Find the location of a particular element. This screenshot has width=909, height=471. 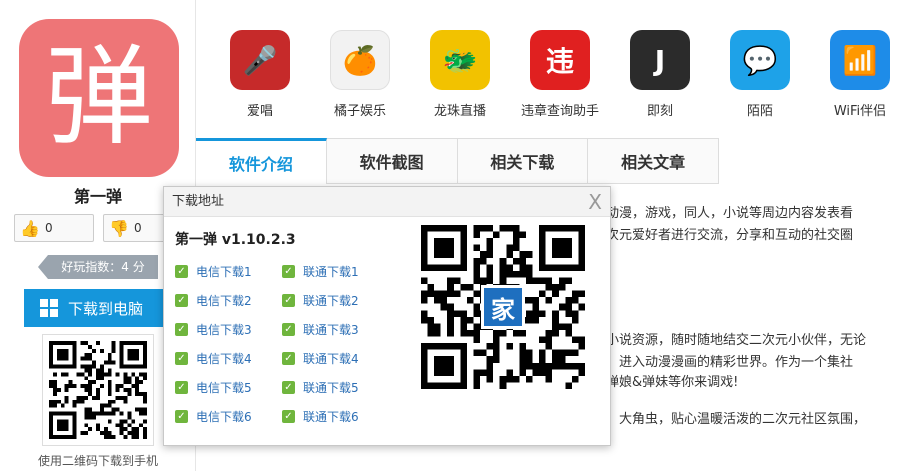

download-link-label: 联通下载1 is located at coordinates (331, 272).